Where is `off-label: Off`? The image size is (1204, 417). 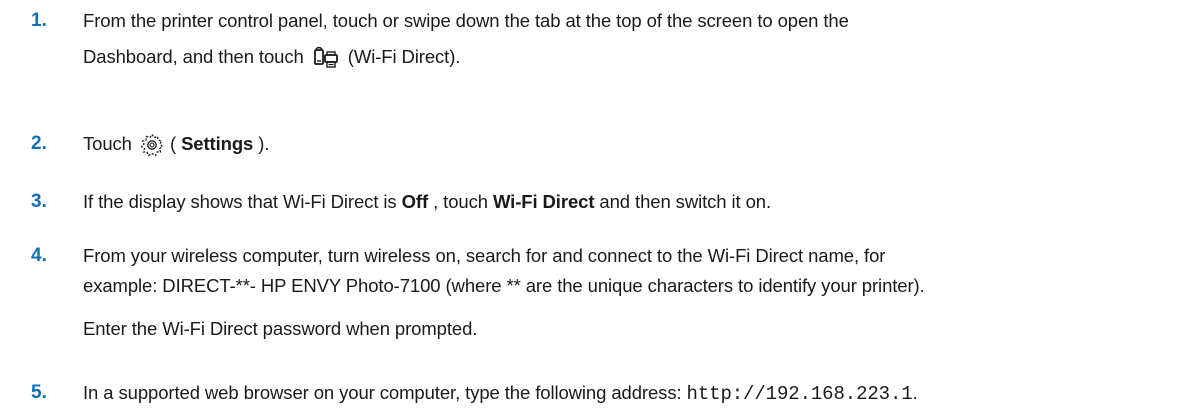 off-label: Off is located at coordinates (415, 201).